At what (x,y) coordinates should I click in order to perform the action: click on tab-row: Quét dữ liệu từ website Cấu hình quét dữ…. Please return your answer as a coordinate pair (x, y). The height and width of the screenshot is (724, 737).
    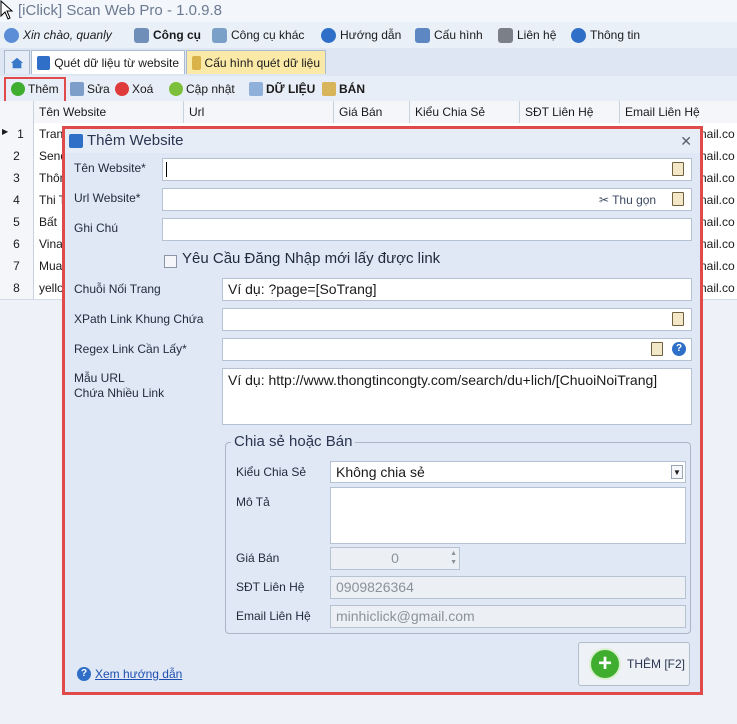
    Looking at the image, I should click on (368, 62).